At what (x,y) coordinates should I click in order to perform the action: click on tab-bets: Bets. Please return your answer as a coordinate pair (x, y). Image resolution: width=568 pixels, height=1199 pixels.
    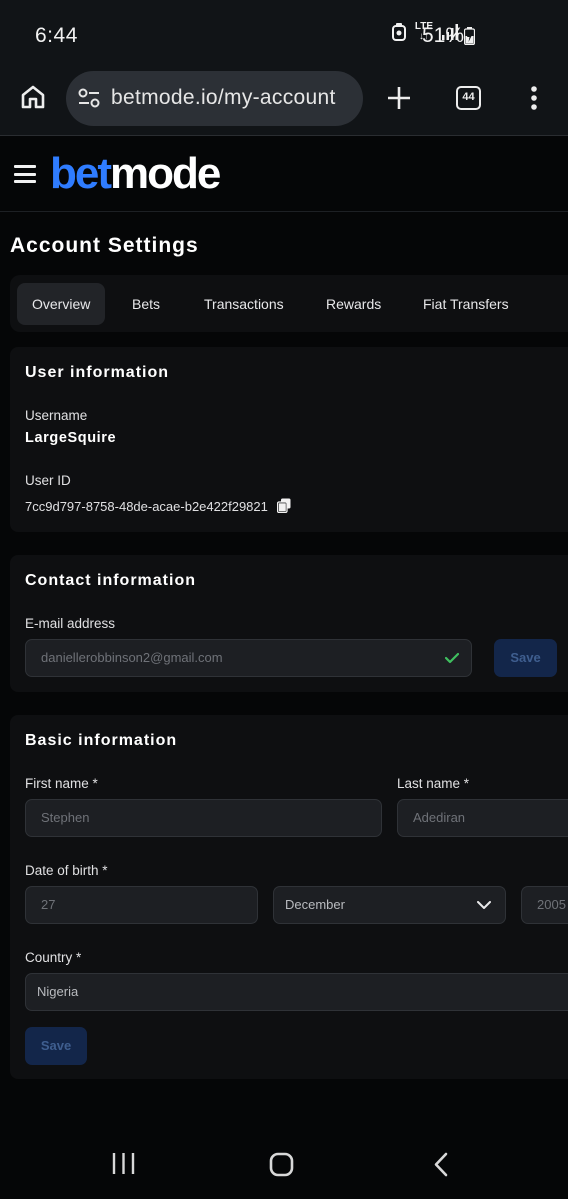
    Looking at the image, I should click on (146, 304).